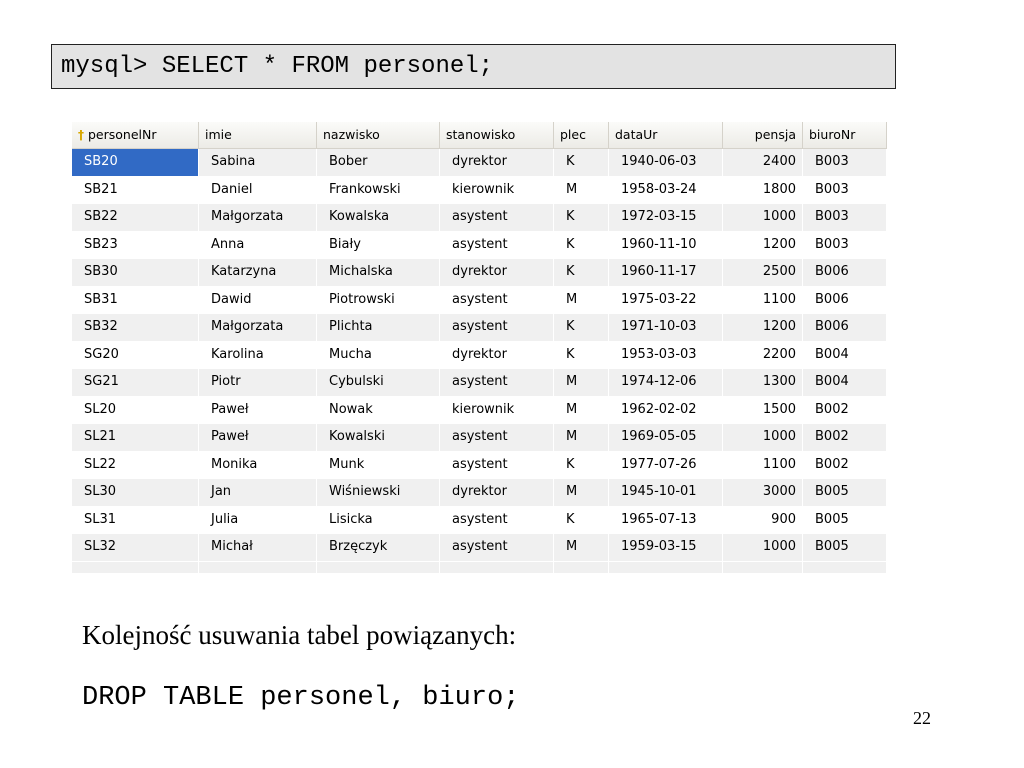  I want to click on cell-nazwisko: Kowalski, so click(378, 437).